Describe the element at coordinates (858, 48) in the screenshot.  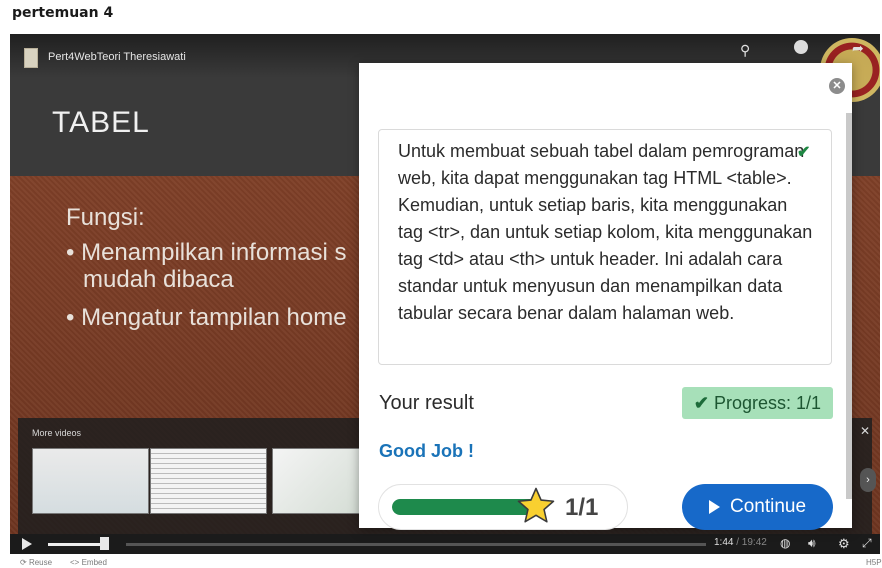
I see `share-icon: ➦` at that location.